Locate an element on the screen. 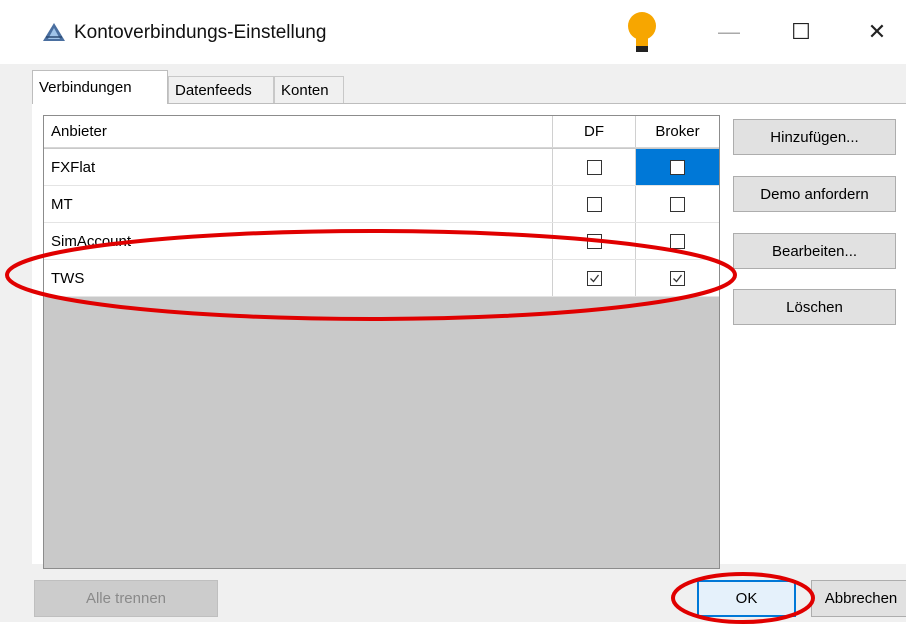  column-header-broker: Broker is located at coordinates (677, 131).